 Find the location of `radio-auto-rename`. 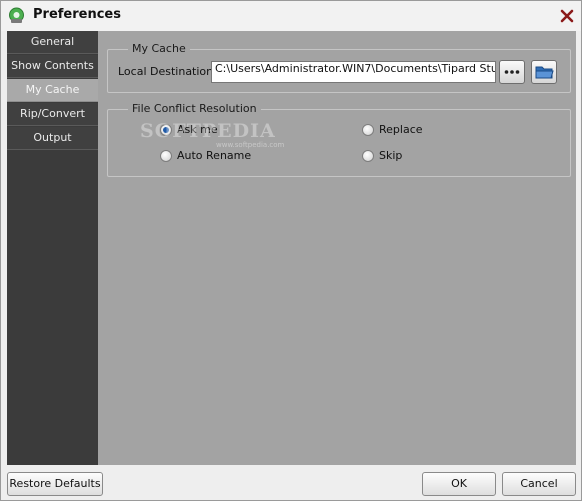

radio-auto-rename is located at coordinates (166, 156).